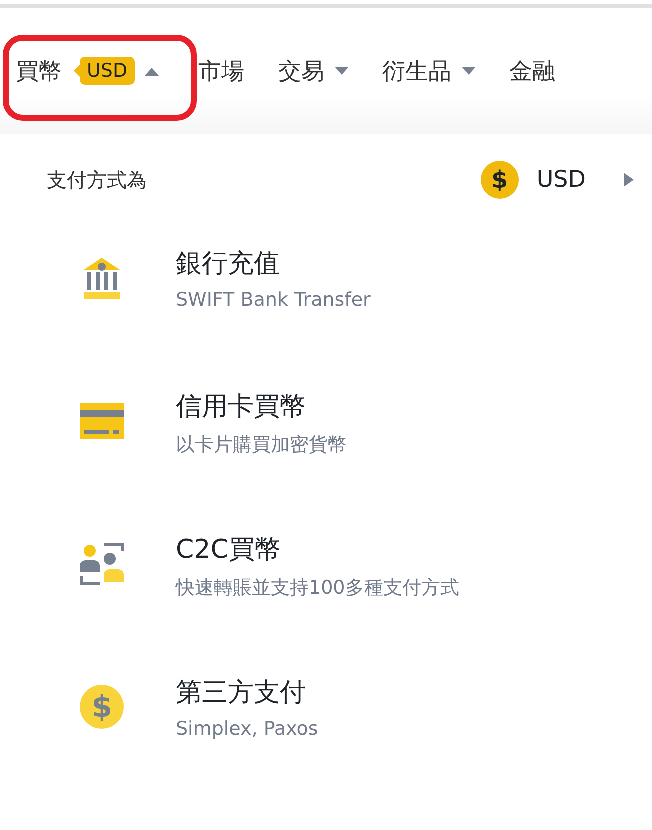  I want to click on nav-item: 交易, so click(313, 71).